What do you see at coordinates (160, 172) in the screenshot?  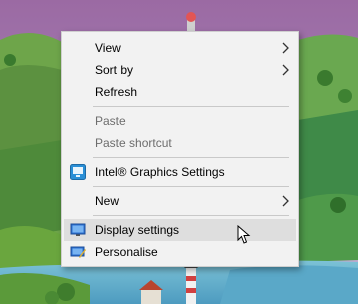 I see `menu-item-label: Intel® Graphics Settings` at bounding box center [160, 172].